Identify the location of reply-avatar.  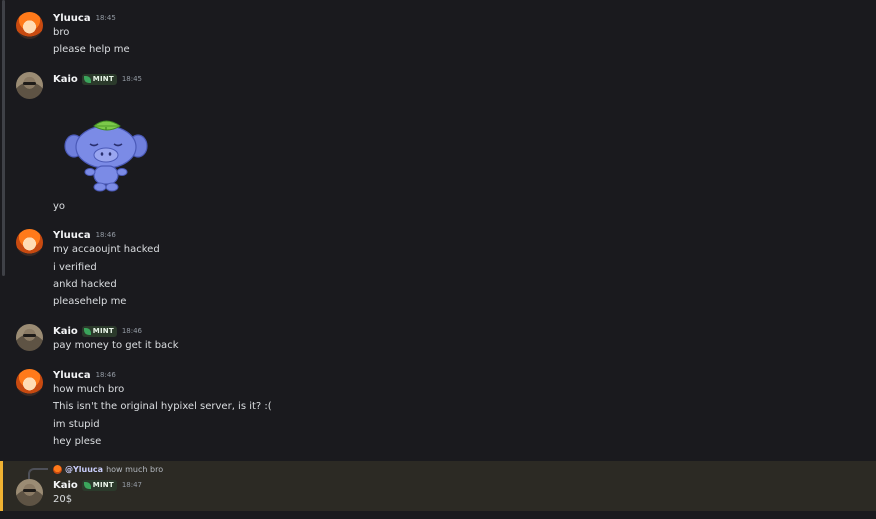
(57, 469).